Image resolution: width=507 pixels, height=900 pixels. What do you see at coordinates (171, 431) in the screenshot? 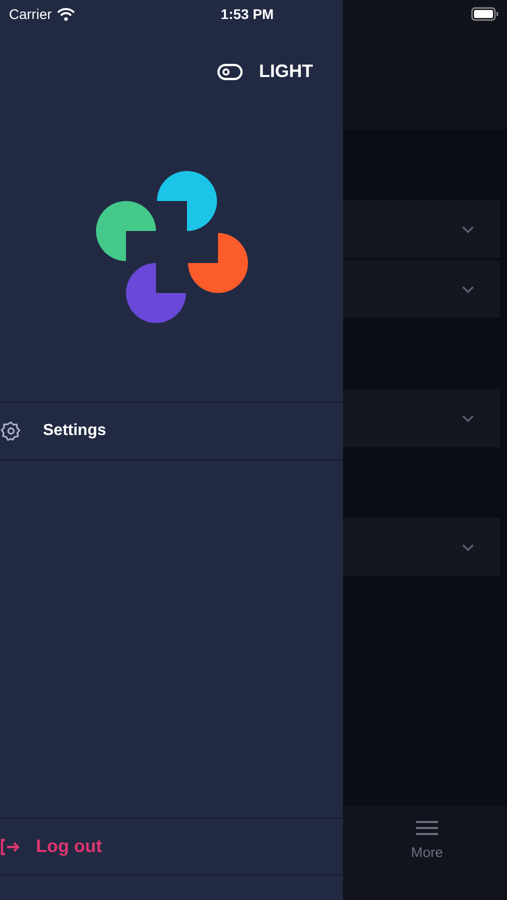
I see `settings-item: Settings` at bounding box center [171, 431].